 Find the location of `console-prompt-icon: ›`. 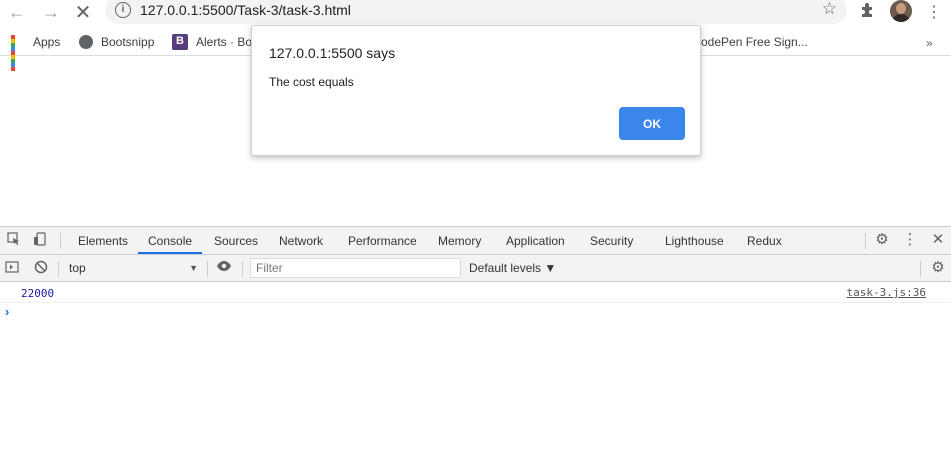

console-prompt-icon: › is located at coordinates (7, 311).